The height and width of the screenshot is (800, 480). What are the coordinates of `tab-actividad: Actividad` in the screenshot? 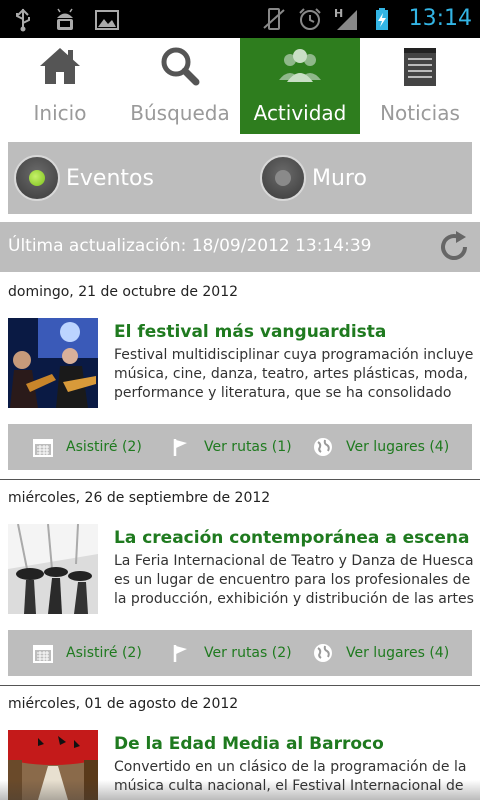 It's located at (300, 86).